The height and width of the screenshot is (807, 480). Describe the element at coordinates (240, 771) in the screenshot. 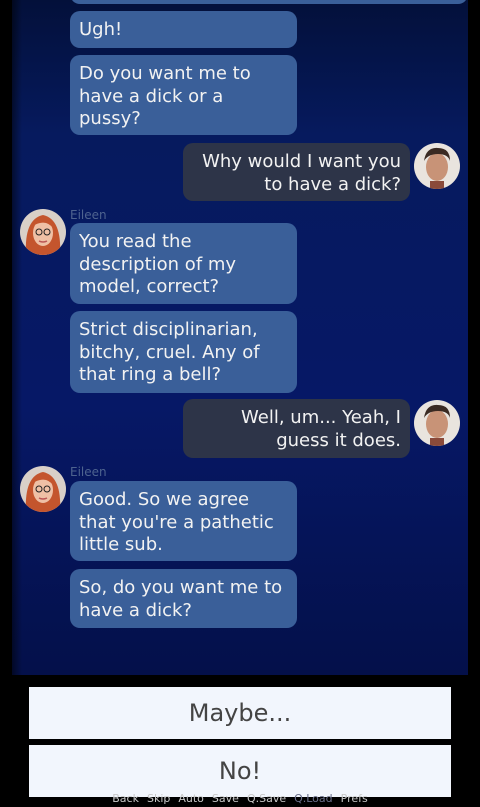

I see `choice-no-button: No!` at that location.